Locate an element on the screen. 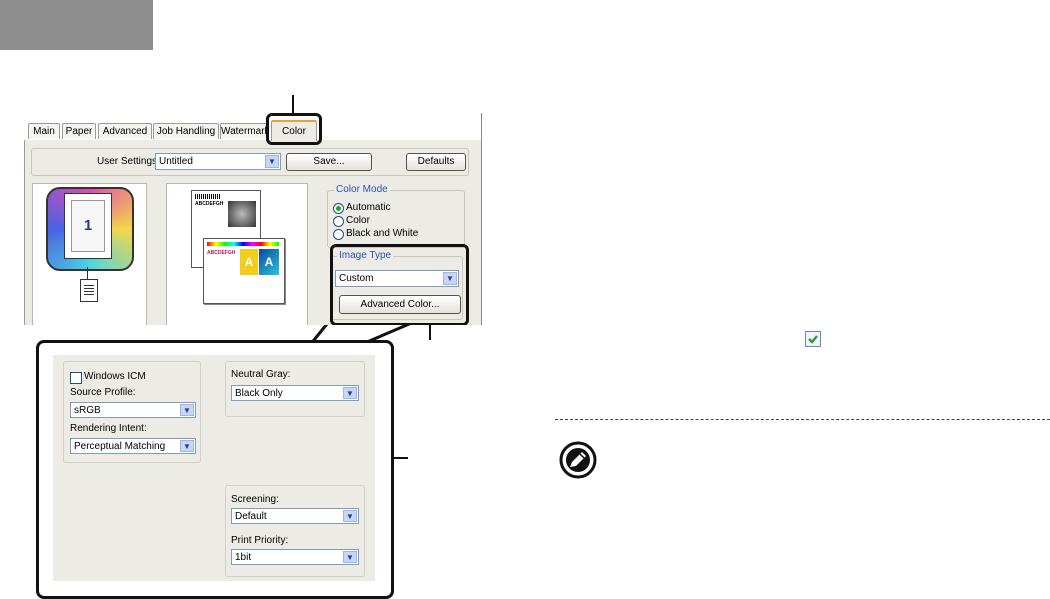  radio-color: Color is located at coordinates (351, 221).